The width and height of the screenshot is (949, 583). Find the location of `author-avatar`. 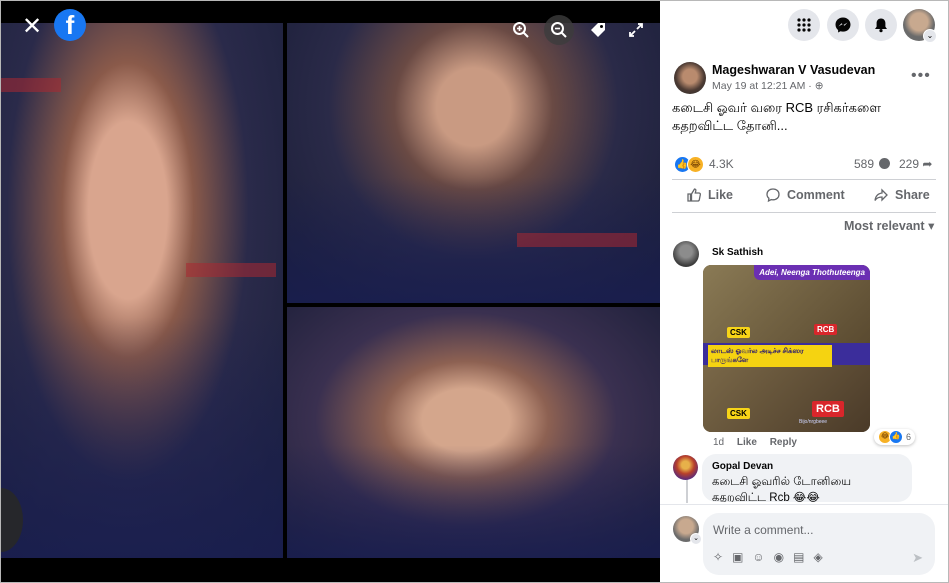

author-avatar is located at coordinates (690, 78).